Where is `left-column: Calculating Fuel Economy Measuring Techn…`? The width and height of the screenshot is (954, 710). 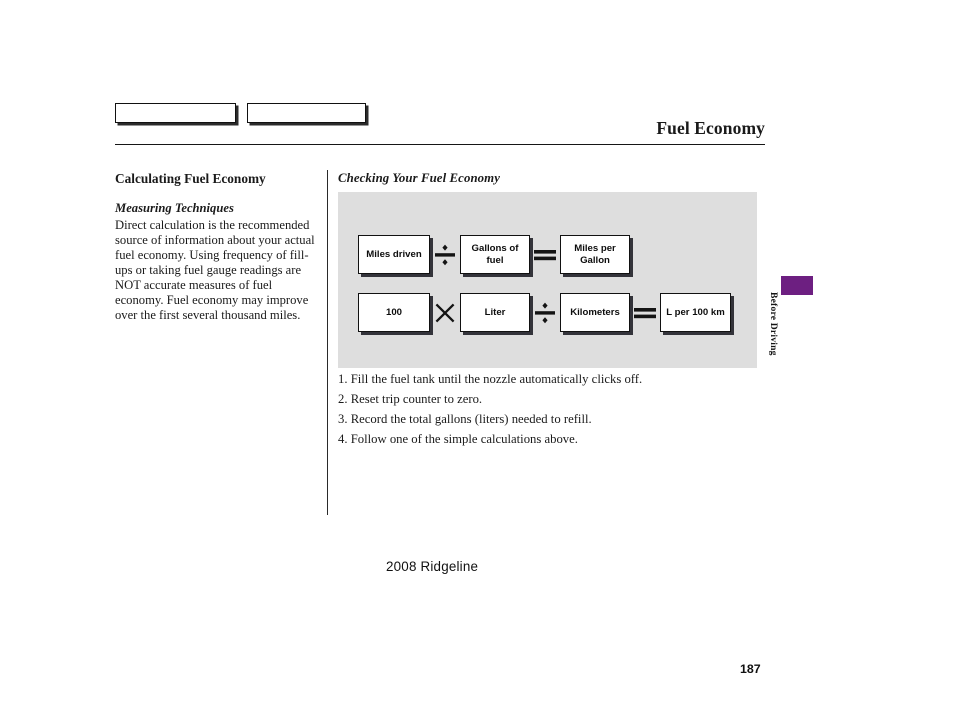 left-column: Calculating Fuel Economy Measuring Techn… is located at coordinates (217, 247).